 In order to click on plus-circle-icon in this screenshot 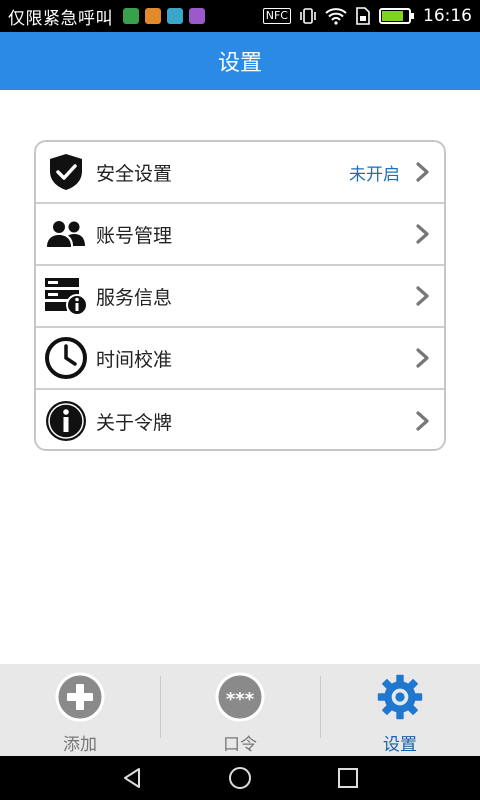, I will do `click(80, 697)`.